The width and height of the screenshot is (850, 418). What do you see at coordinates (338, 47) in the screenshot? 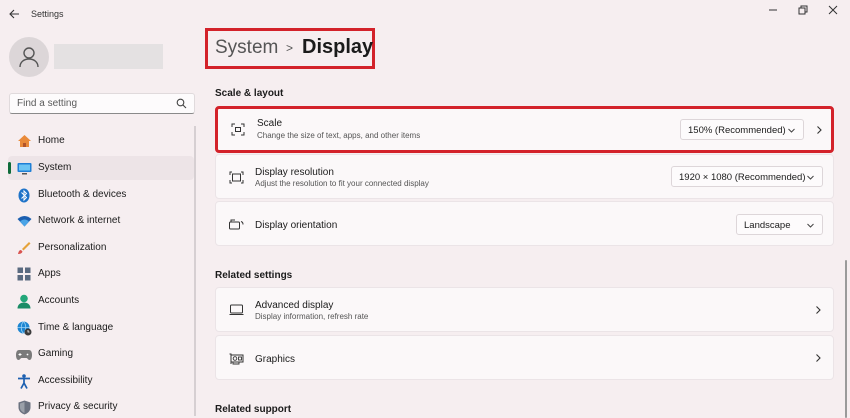
I see `page-title: Display` at bounding box center [338, 47].